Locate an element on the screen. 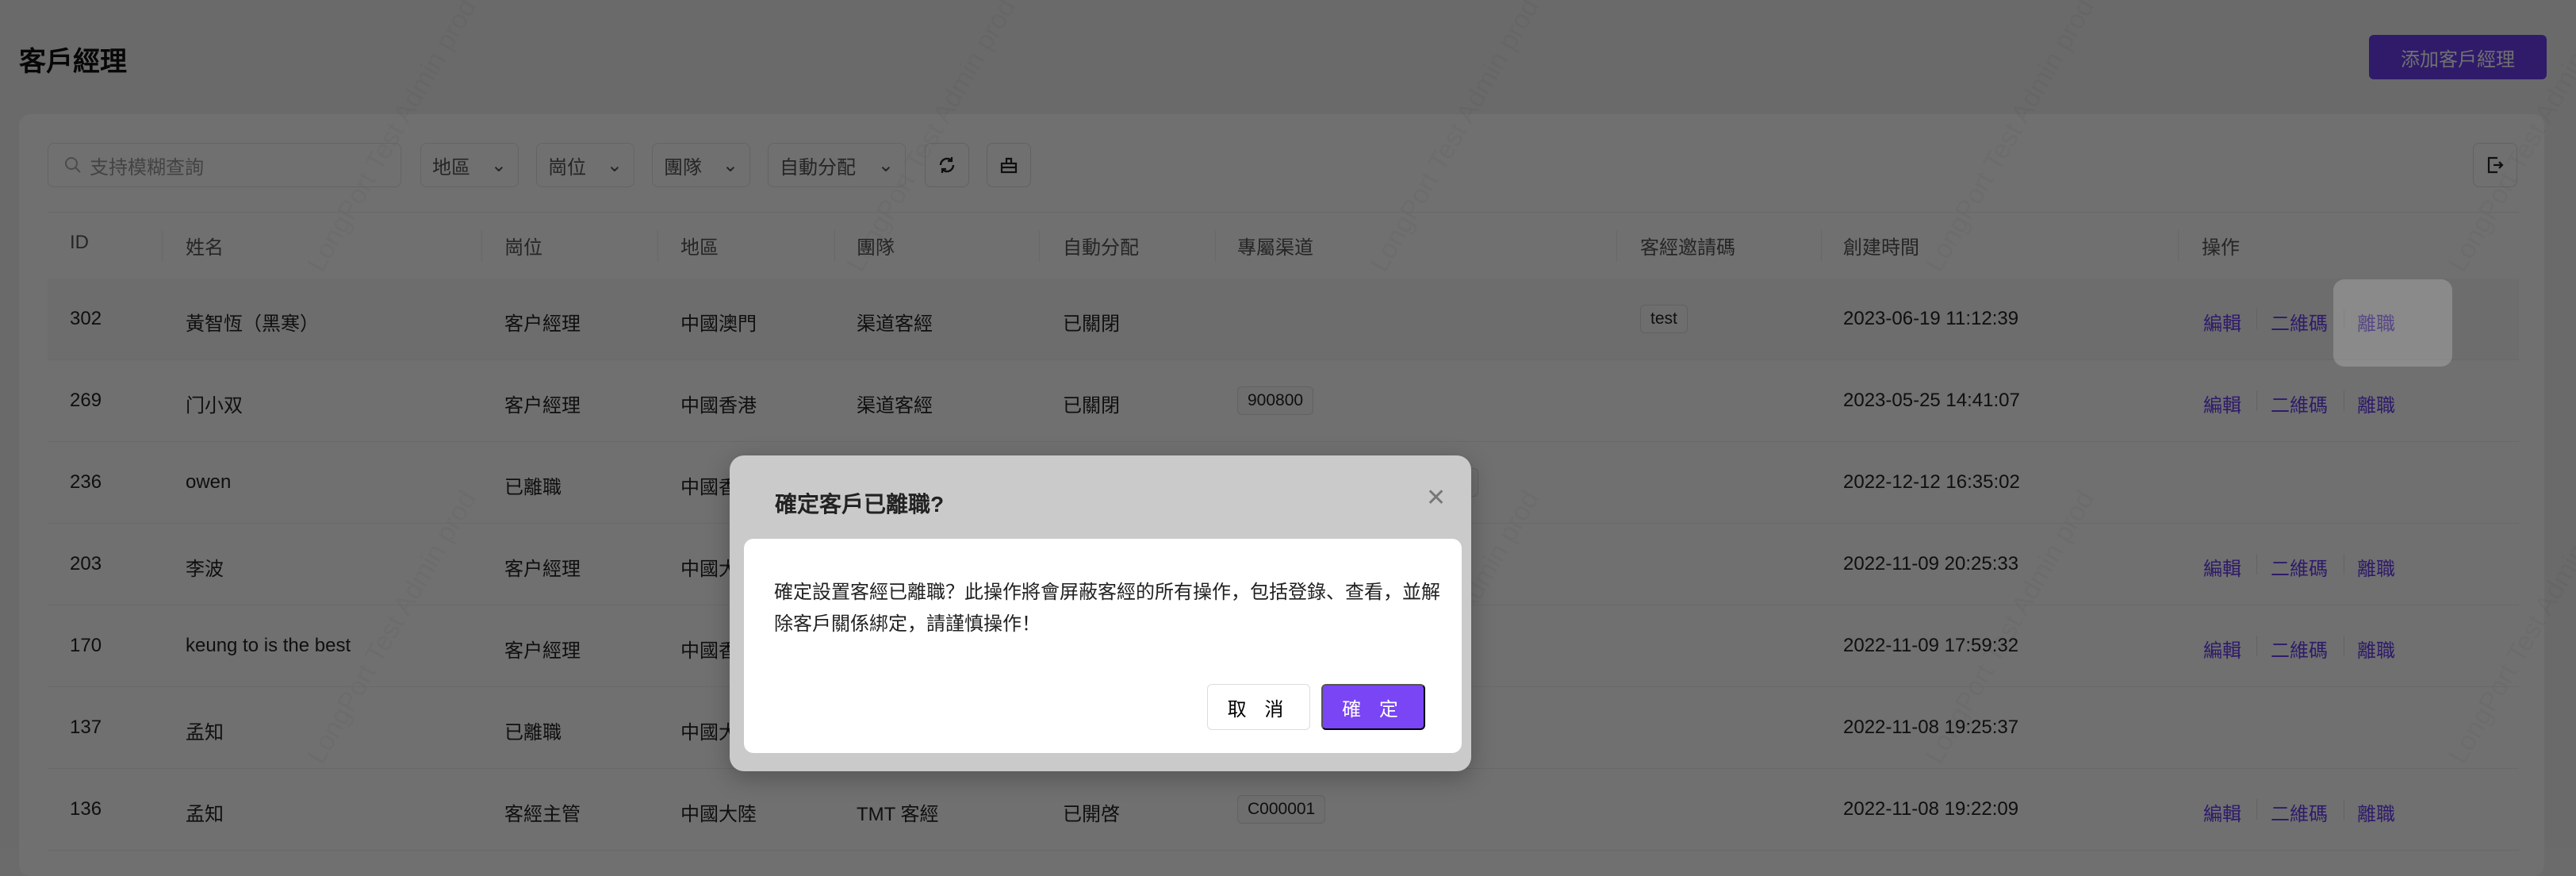  cell-team: 渠道客經 is located at coordinates (895, 406).